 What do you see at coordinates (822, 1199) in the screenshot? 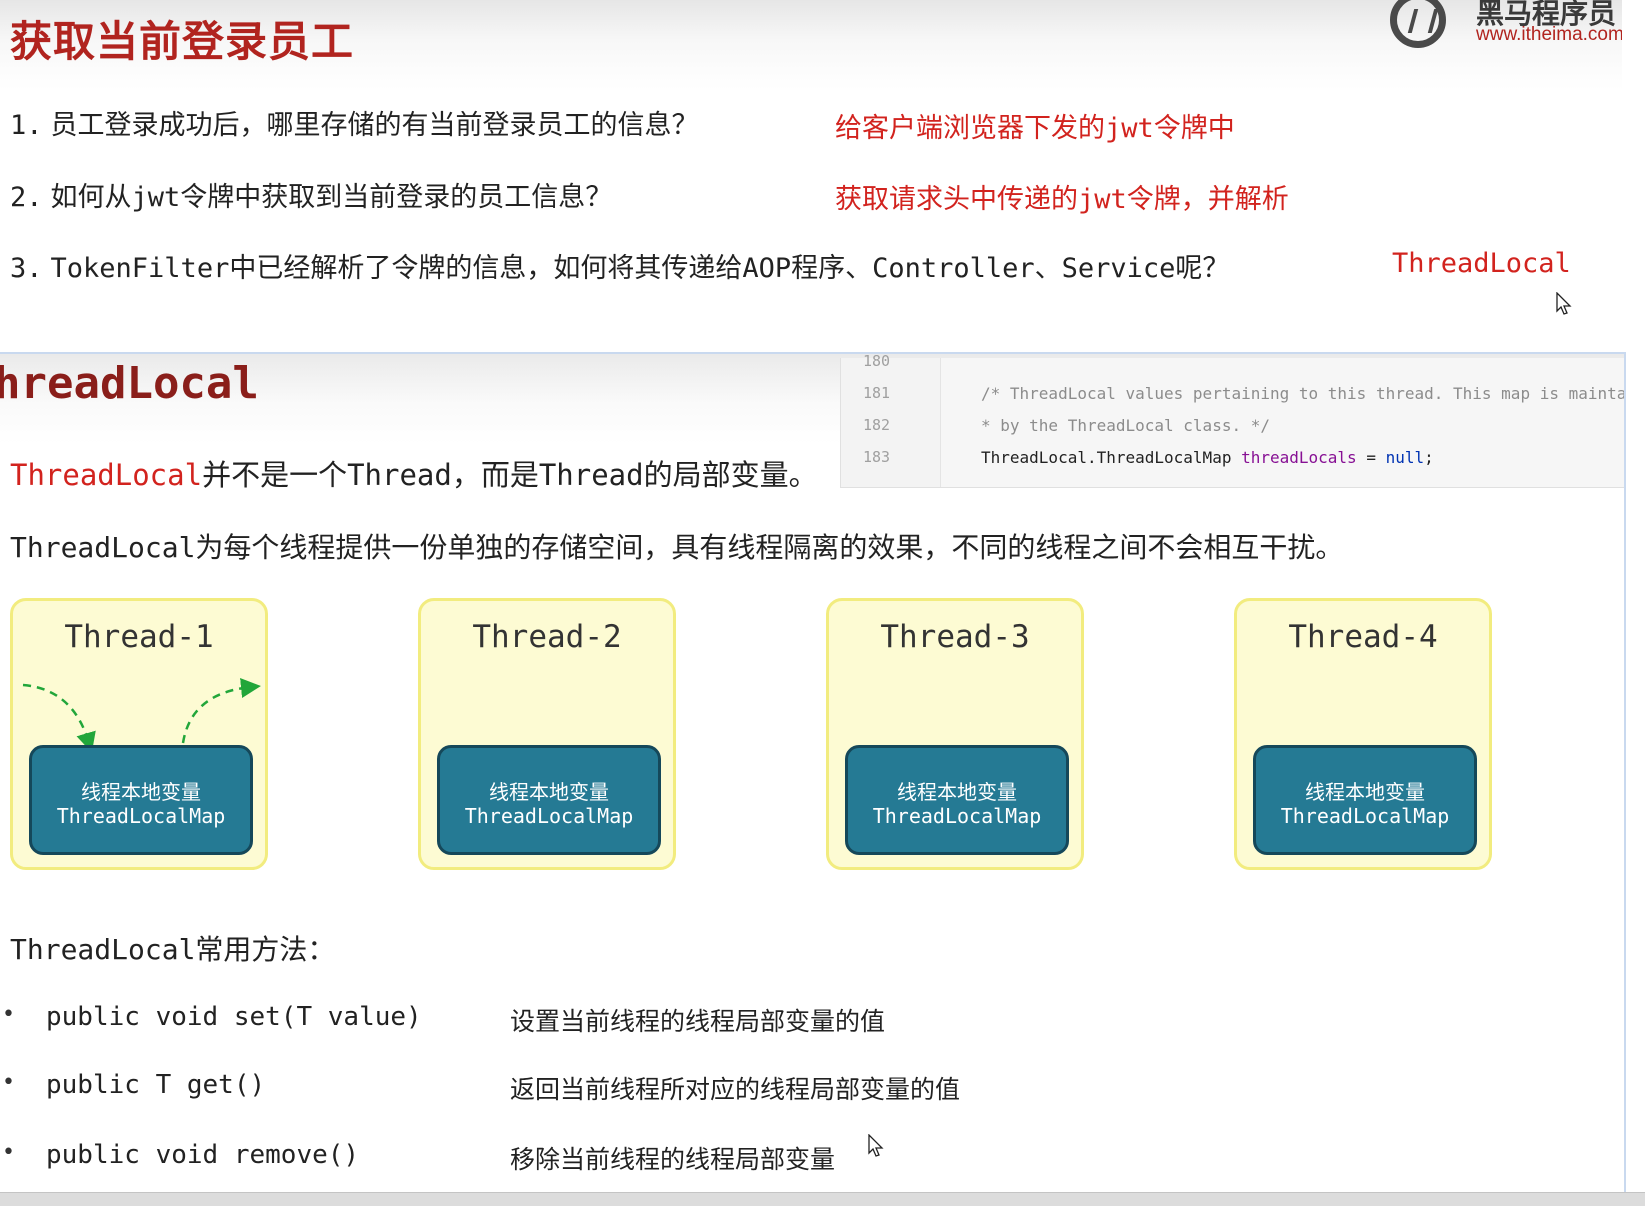
I see `window-bottom-bar` at bounding box center [822, 1199].